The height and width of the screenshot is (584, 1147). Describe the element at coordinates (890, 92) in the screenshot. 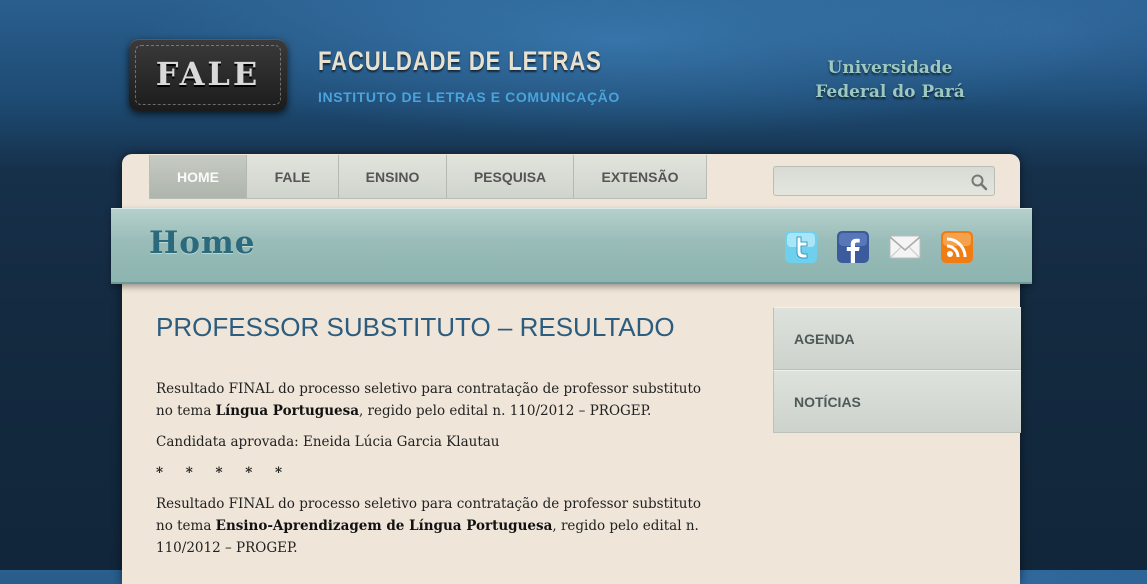

I see `university-line-2: Federal do Pará` at that location.